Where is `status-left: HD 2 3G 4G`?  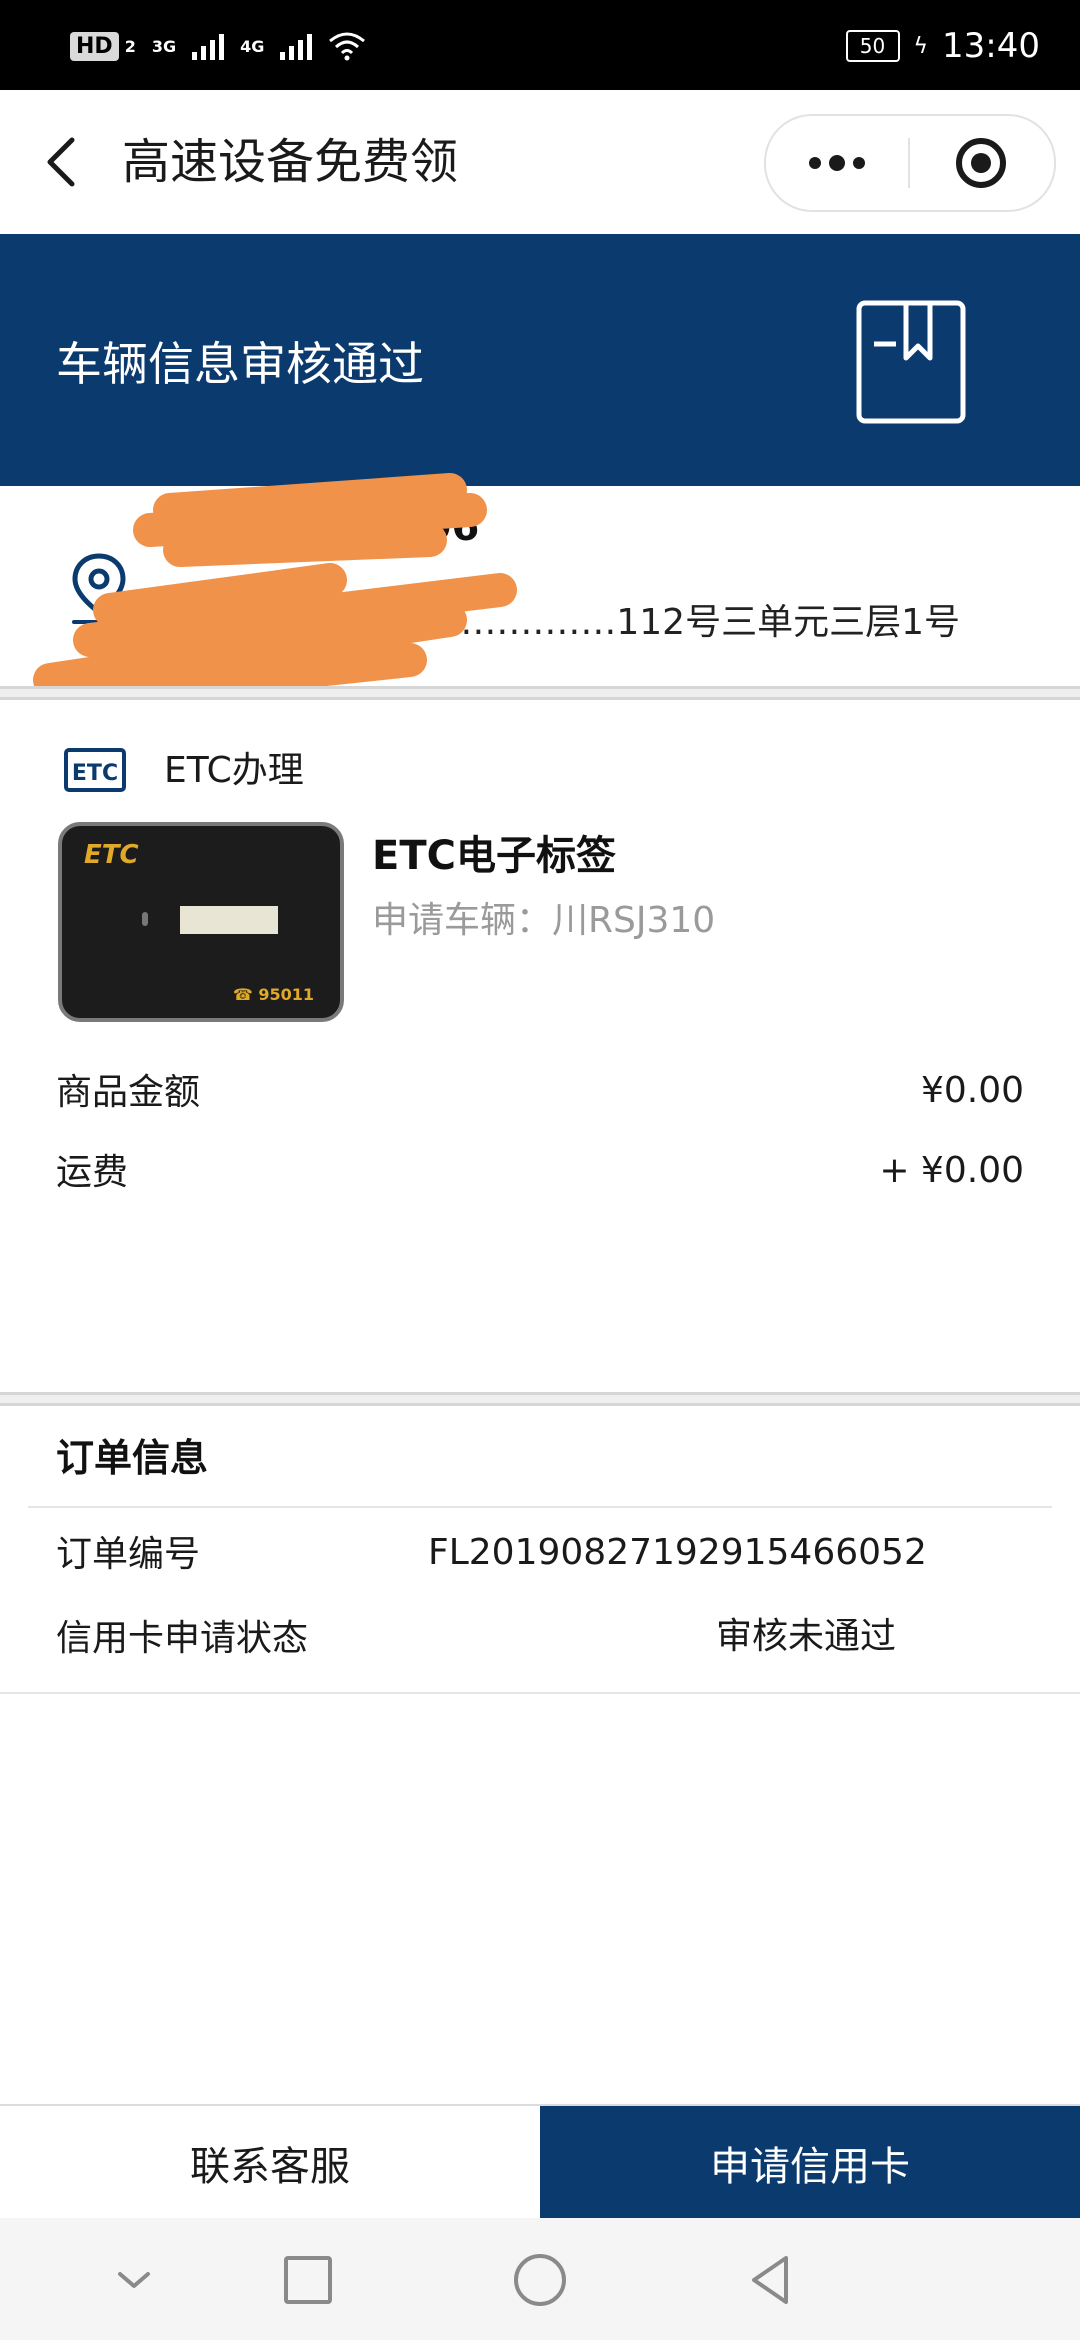
status-left: HD 2 3G 4G is located at coordinates (218, 46).